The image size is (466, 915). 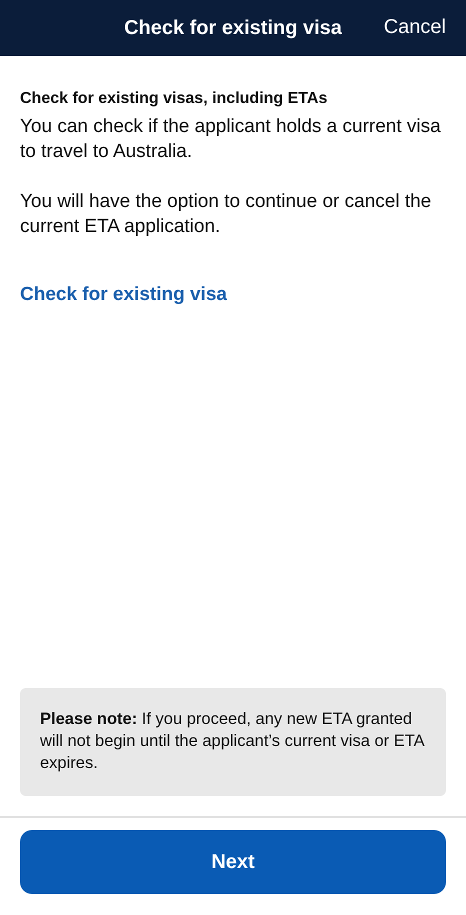 What do you see at coordinates (174, 99) in the screenshot?
I see `section-heading: Check for existing visas, including ETAs` at bounding box center [174, 99].